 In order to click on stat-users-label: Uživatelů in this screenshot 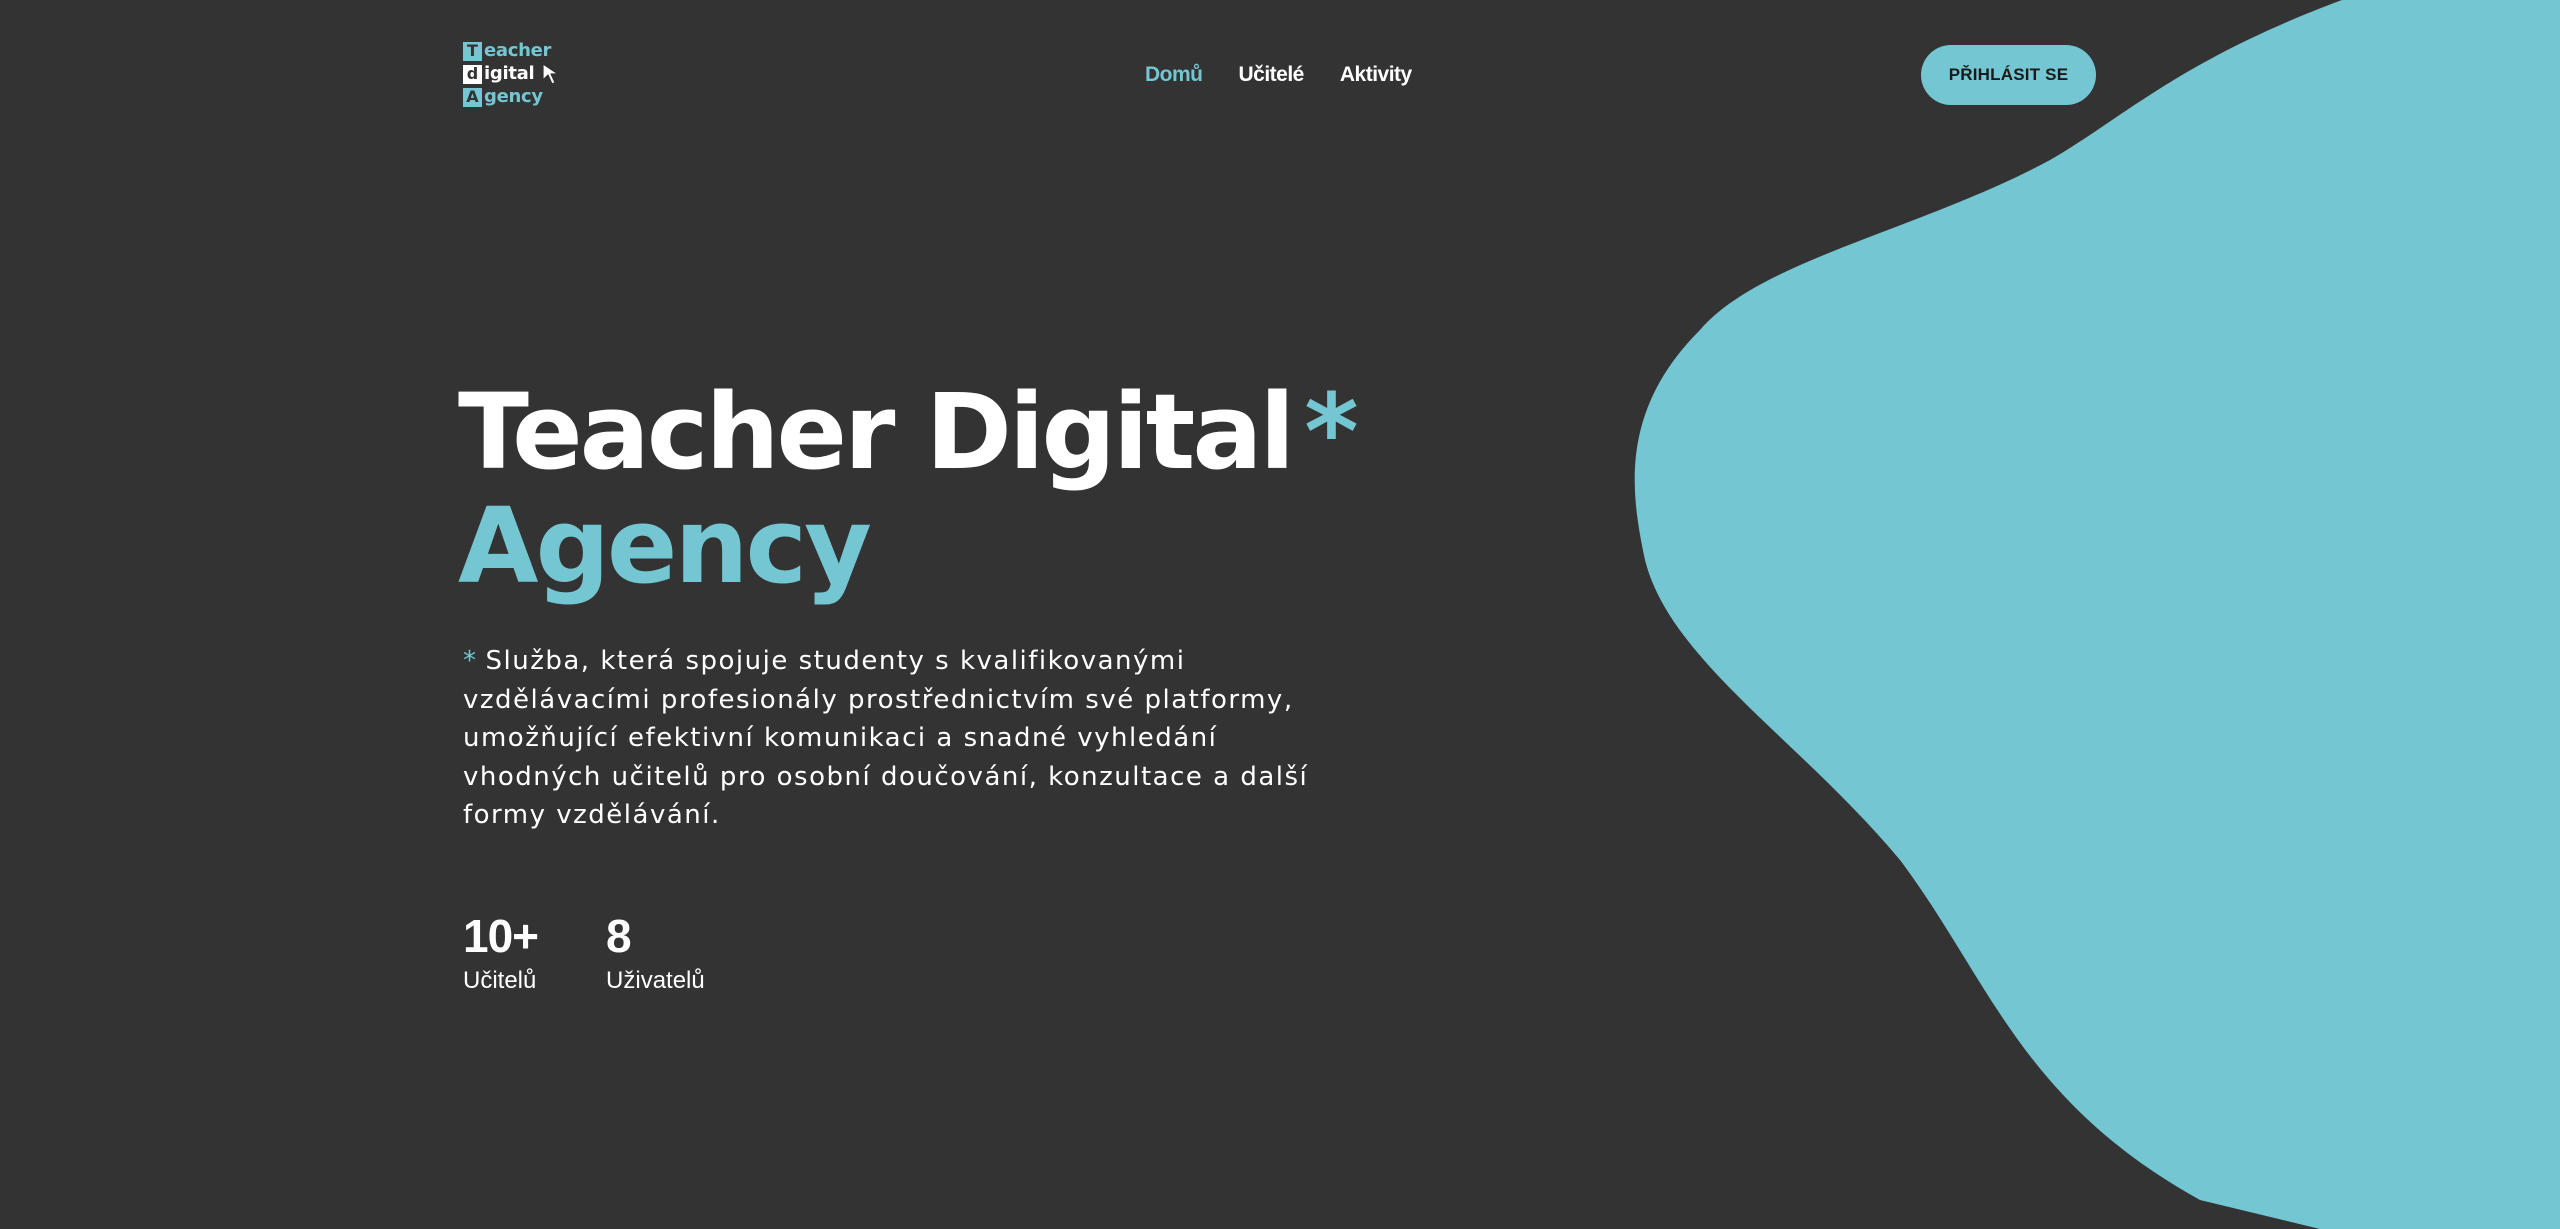, I will do `click(655, 980)`.